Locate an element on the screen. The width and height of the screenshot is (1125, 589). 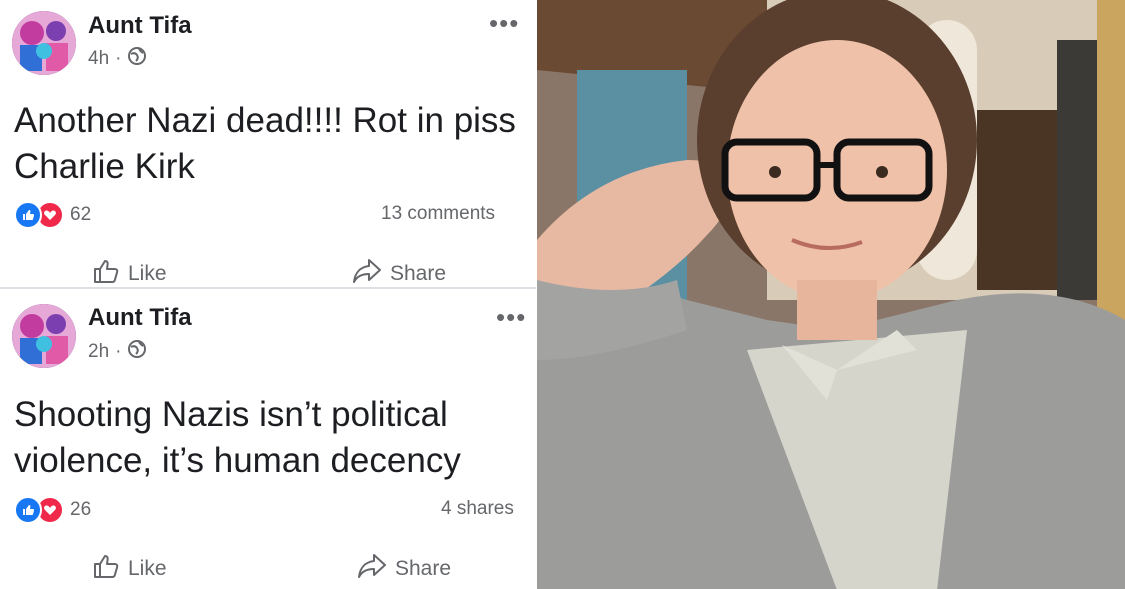
post-time: 2h is located at coordinates (98, 352).